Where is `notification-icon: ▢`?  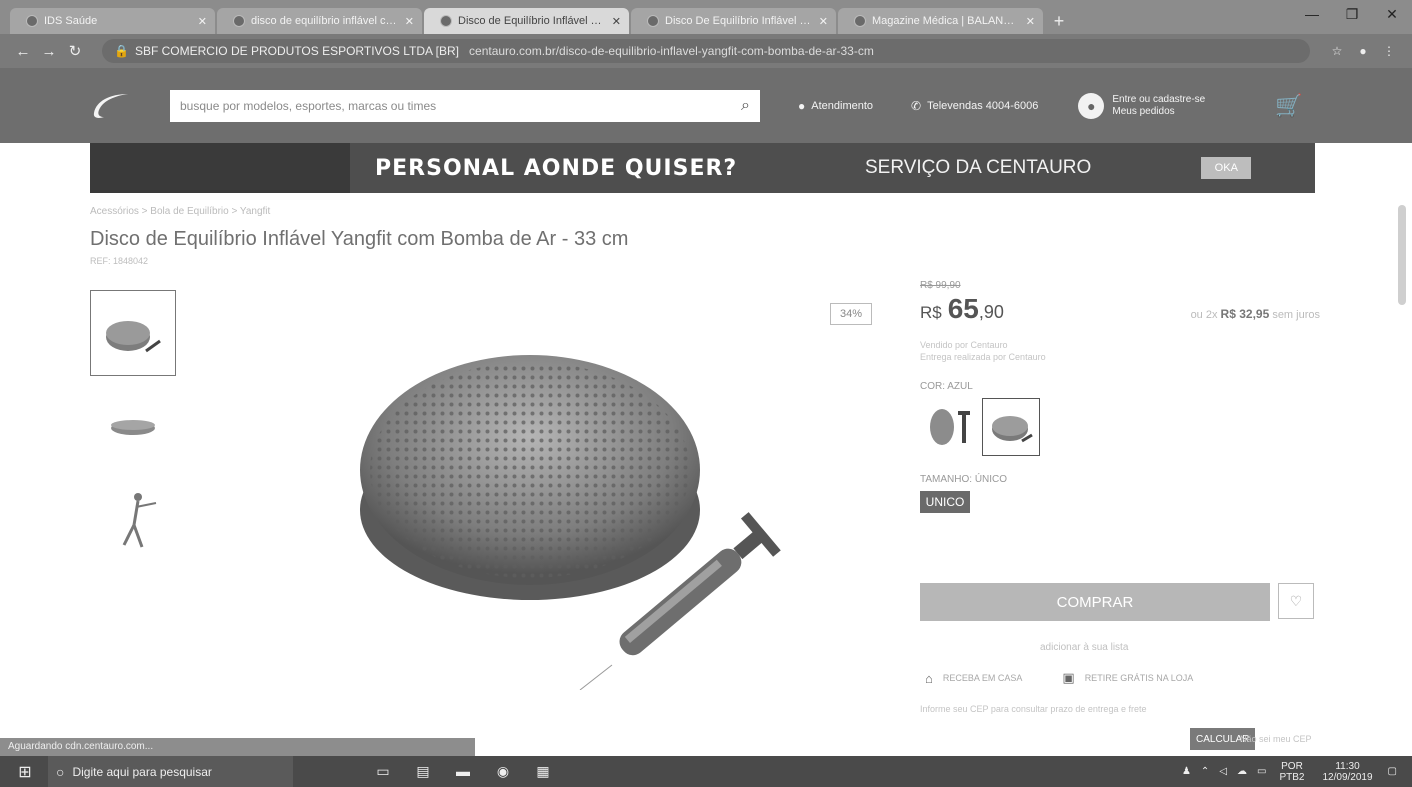
notification-icon: ▢ is located at coordinates (1392, 771).